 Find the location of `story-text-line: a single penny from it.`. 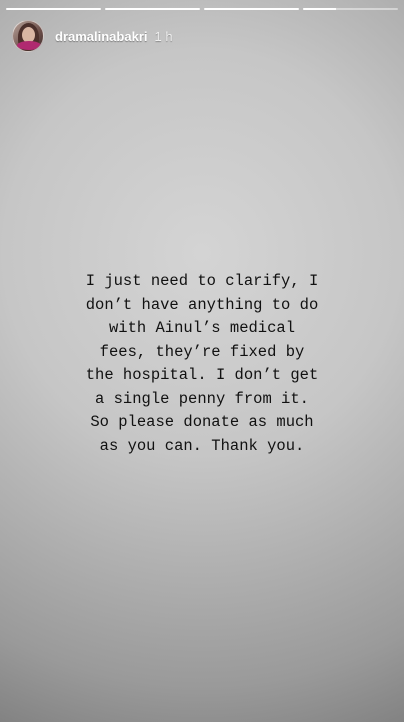

story-text-line: a single penny from it. is located at coordinates (202, 398).